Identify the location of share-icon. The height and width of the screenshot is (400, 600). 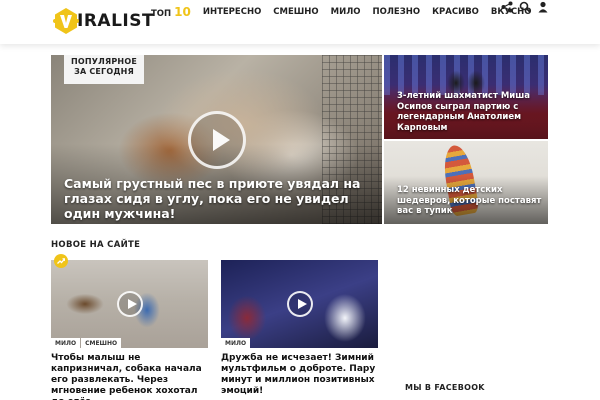
(507, 7).